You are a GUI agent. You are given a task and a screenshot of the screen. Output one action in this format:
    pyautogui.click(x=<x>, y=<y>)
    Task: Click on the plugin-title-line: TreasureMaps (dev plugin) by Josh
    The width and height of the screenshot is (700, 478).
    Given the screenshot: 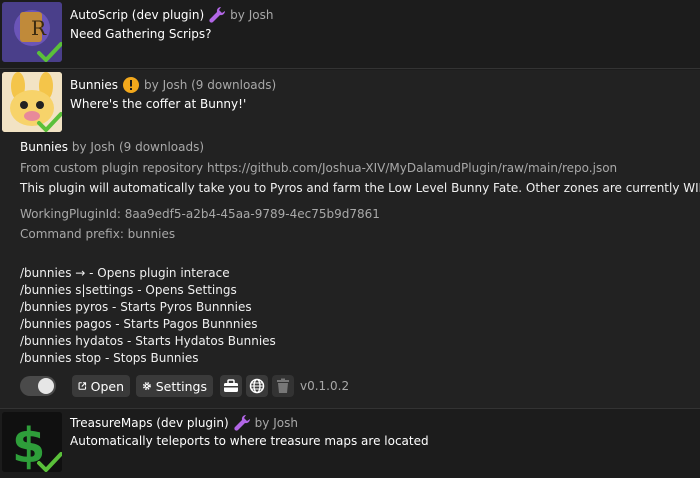 What is the action you would take?
    pyautogui.click(x=184, y=423)
    